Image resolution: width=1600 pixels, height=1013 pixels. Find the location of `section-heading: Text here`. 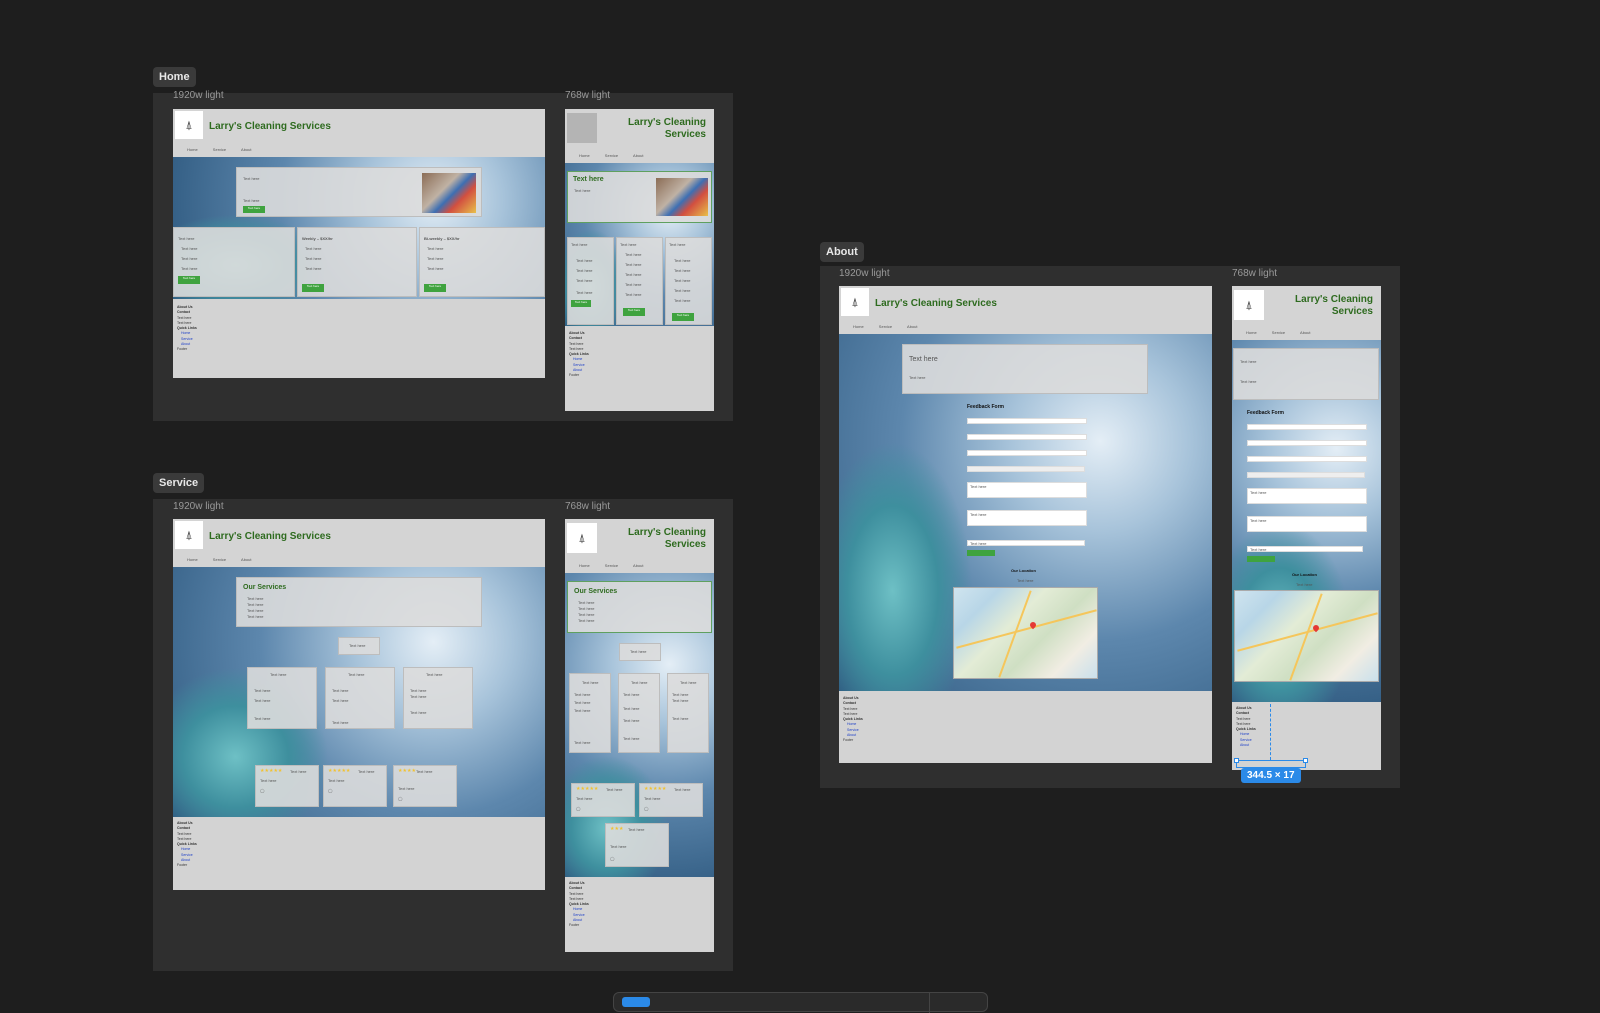

section-heading: Text here is located at coordinates (638, 651).